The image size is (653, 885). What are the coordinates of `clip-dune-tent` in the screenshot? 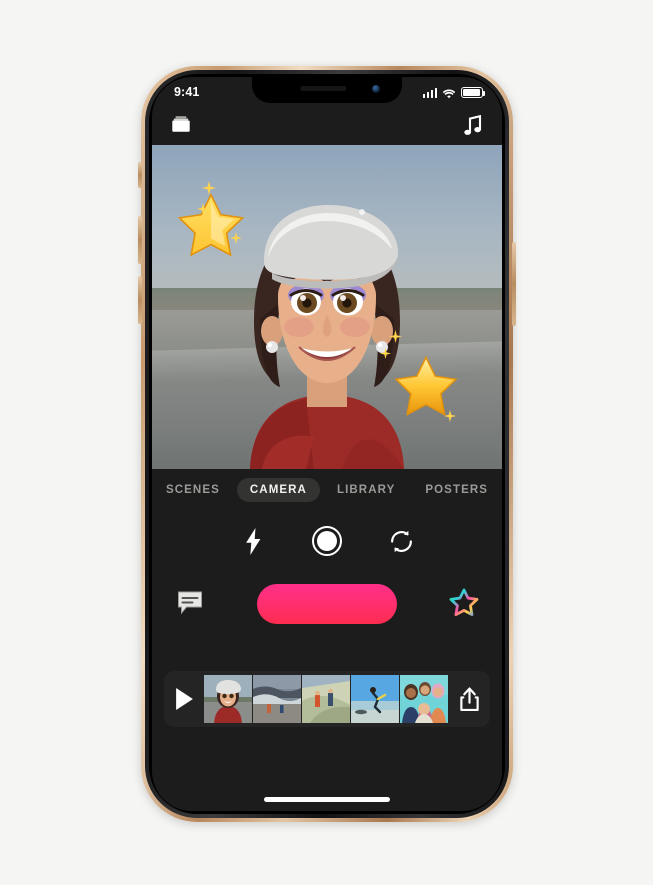 It's located at (326, 699).